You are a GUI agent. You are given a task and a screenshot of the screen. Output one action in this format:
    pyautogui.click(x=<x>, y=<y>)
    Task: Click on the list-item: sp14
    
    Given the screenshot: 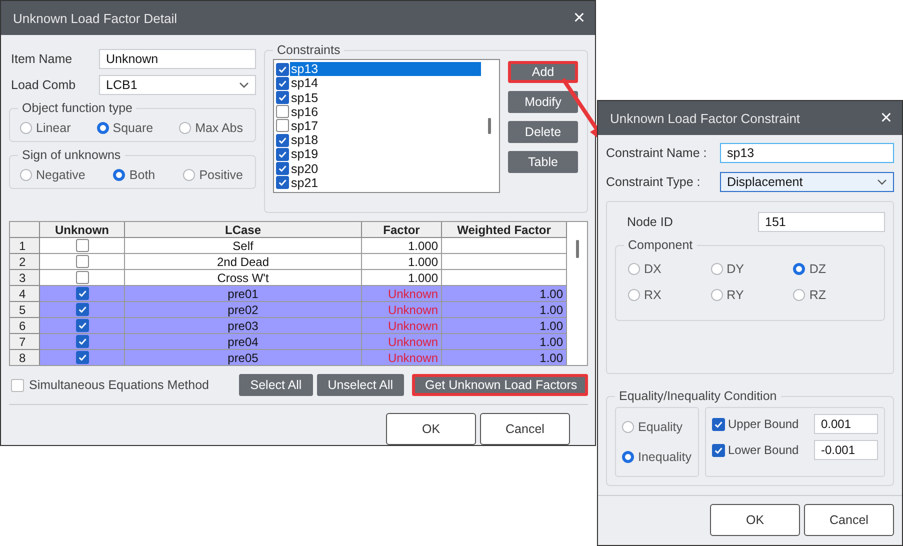 What is the action you would take?
    pyautogui.click(x=385, y=83)
    